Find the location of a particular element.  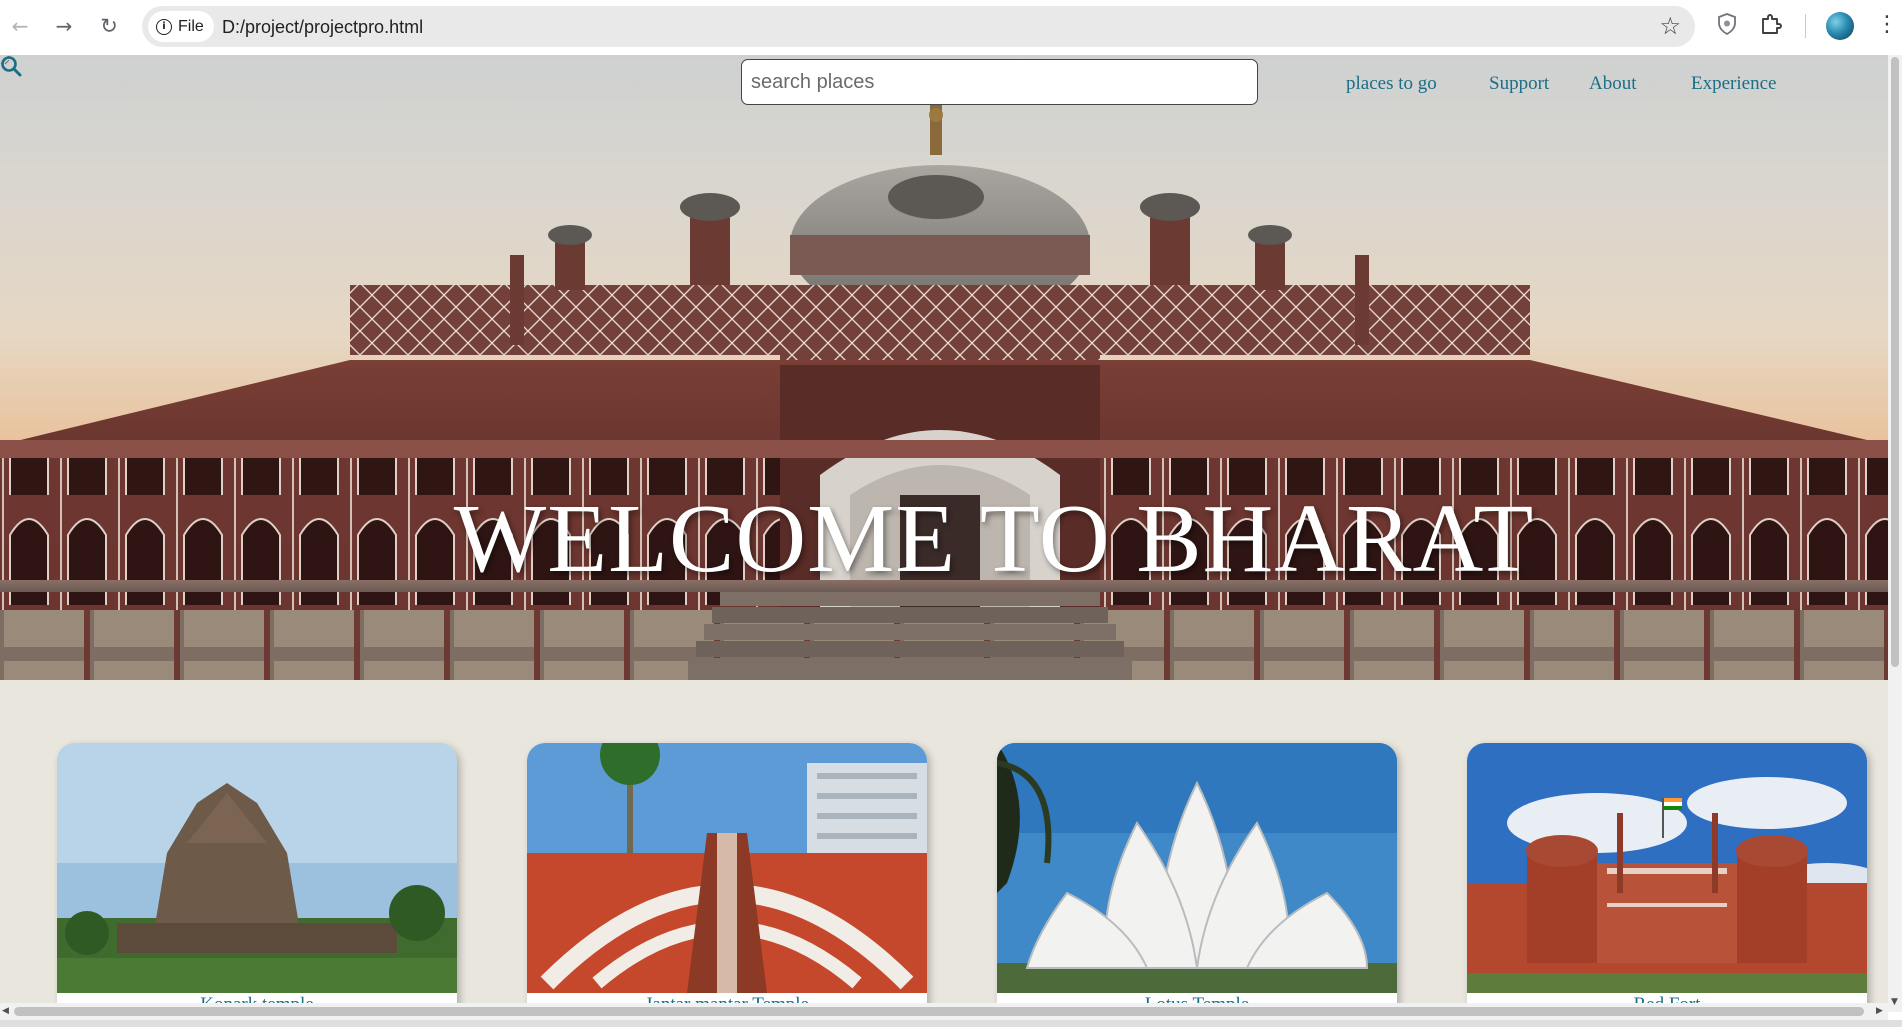

shield-icon is located at coordinates (1727, 24).